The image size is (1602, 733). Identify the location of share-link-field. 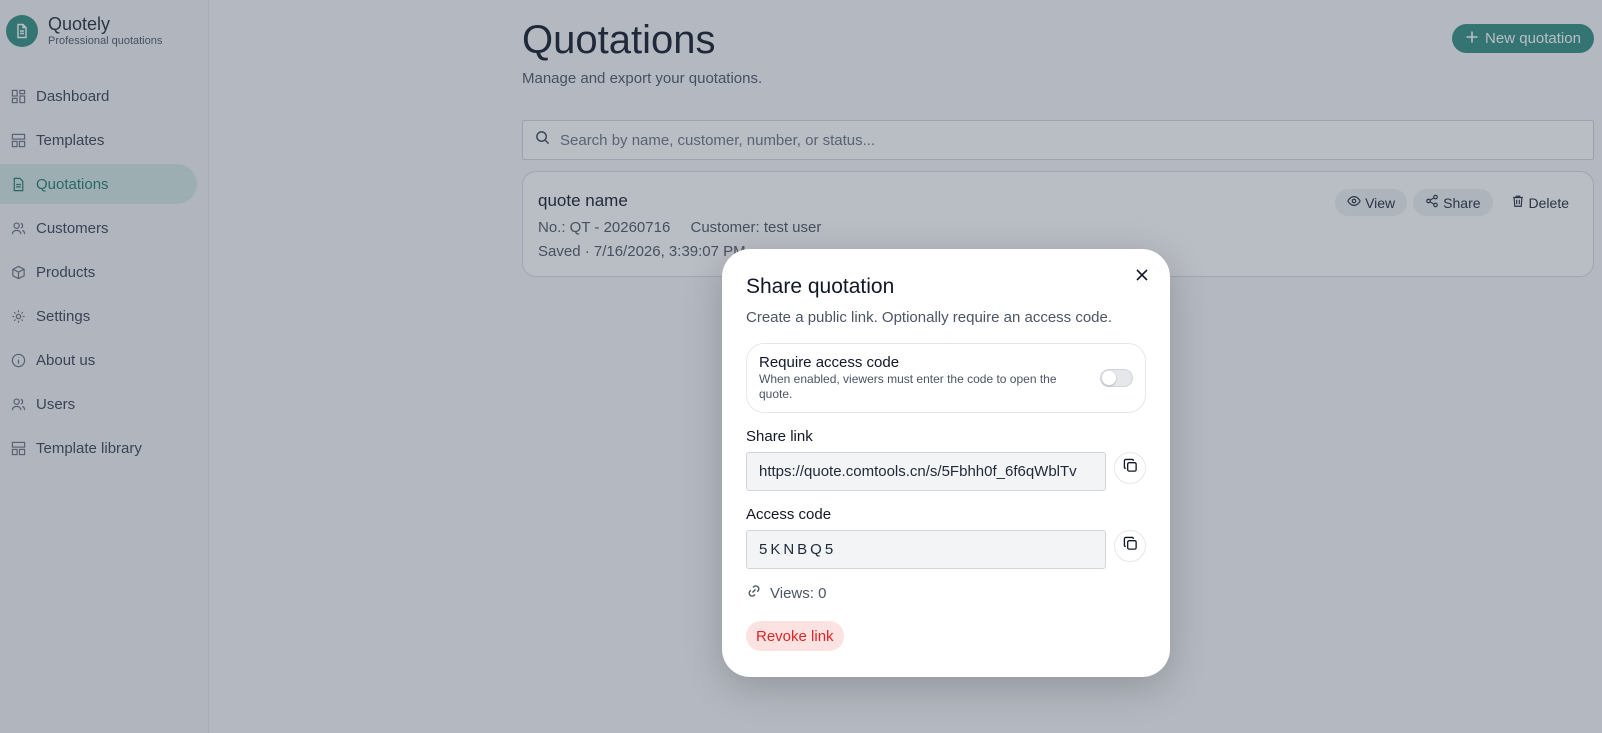
(926, 471).